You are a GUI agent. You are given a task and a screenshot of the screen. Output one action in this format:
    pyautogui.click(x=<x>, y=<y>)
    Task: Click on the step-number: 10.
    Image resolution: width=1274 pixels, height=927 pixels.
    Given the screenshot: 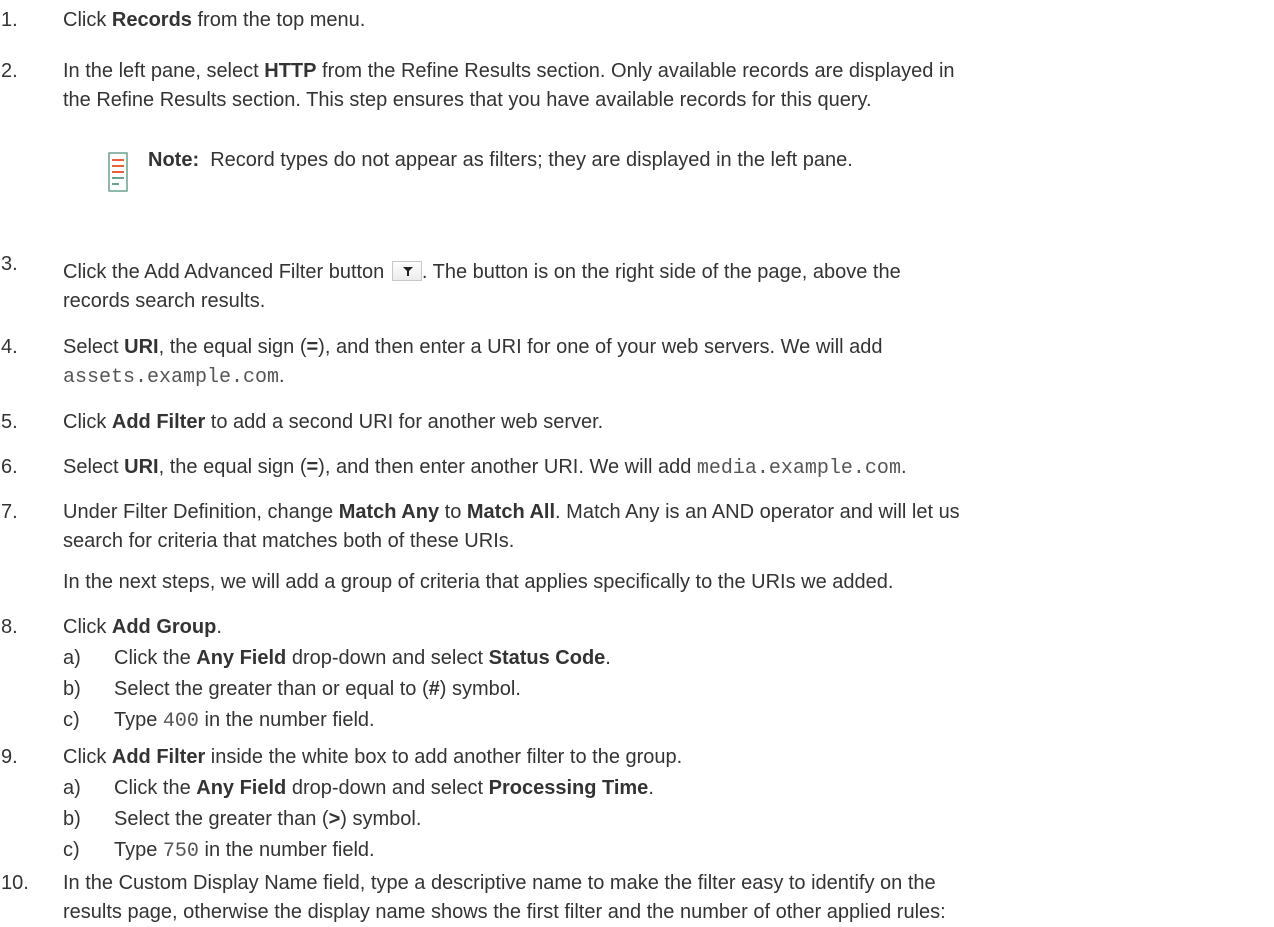 What is the action you would take?
    pyautogui.click(x=15, y=883)
    